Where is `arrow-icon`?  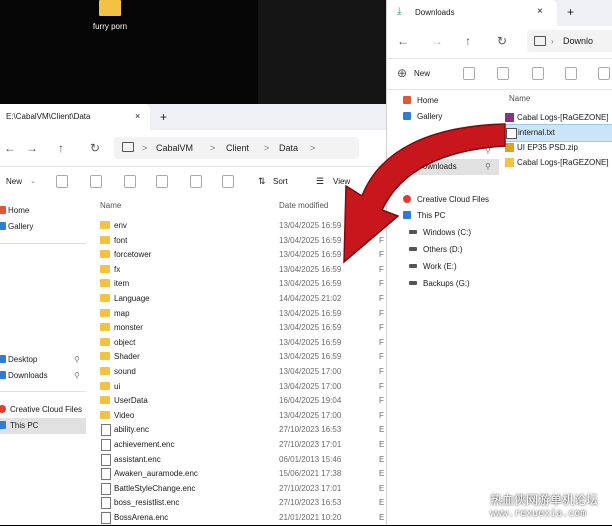 arrow-icon is located at coordinates (424, 193).